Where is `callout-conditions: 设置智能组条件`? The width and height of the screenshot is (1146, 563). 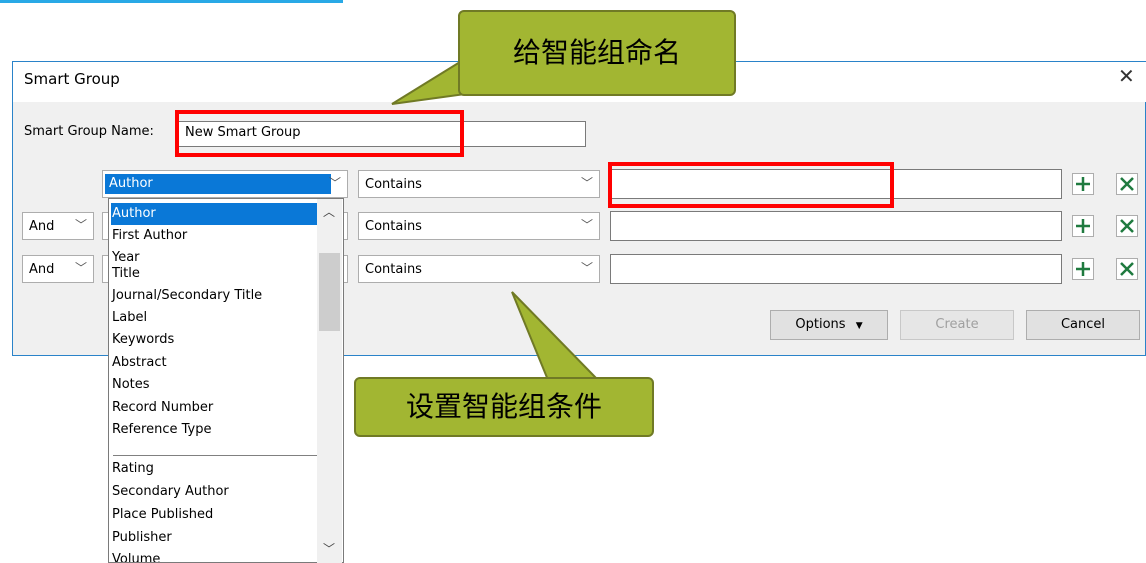
callout-conditions: 设置智能组条件 is located at coordinates (504, 407).